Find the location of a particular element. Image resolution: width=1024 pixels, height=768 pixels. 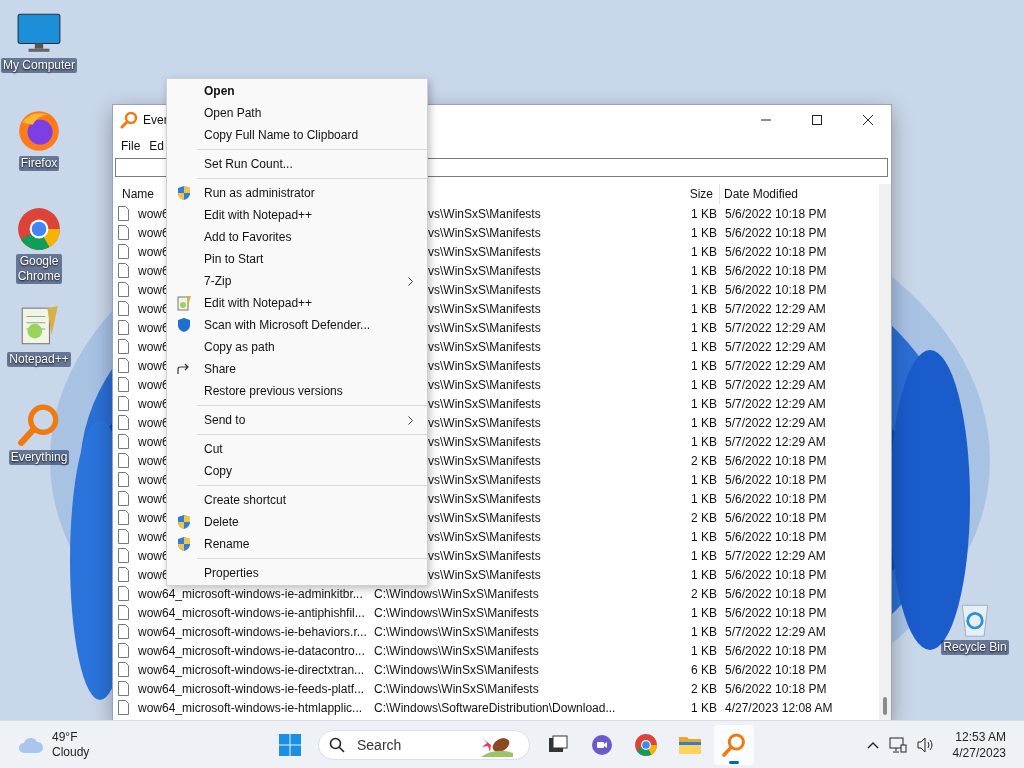

menu-item: Open is located at coordinates (297, 91).